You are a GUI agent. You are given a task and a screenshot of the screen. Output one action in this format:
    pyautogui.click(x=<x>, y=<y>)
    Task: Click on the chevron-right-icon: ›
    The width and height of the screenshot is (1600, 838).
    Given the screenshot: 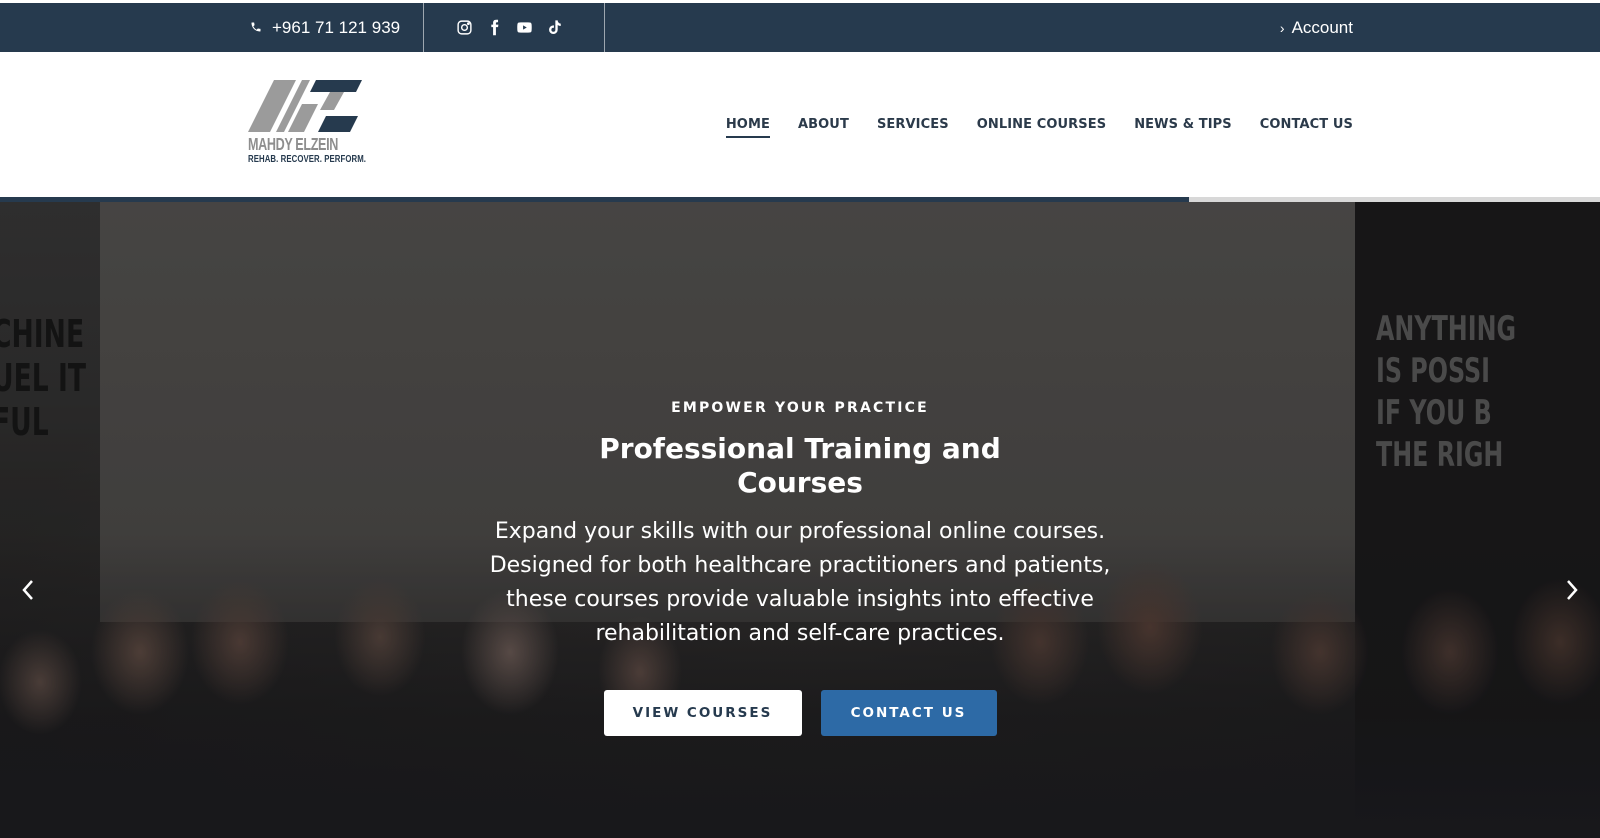 What is the action you would take?
    pyautogui.click(x=1282, y=27)
    